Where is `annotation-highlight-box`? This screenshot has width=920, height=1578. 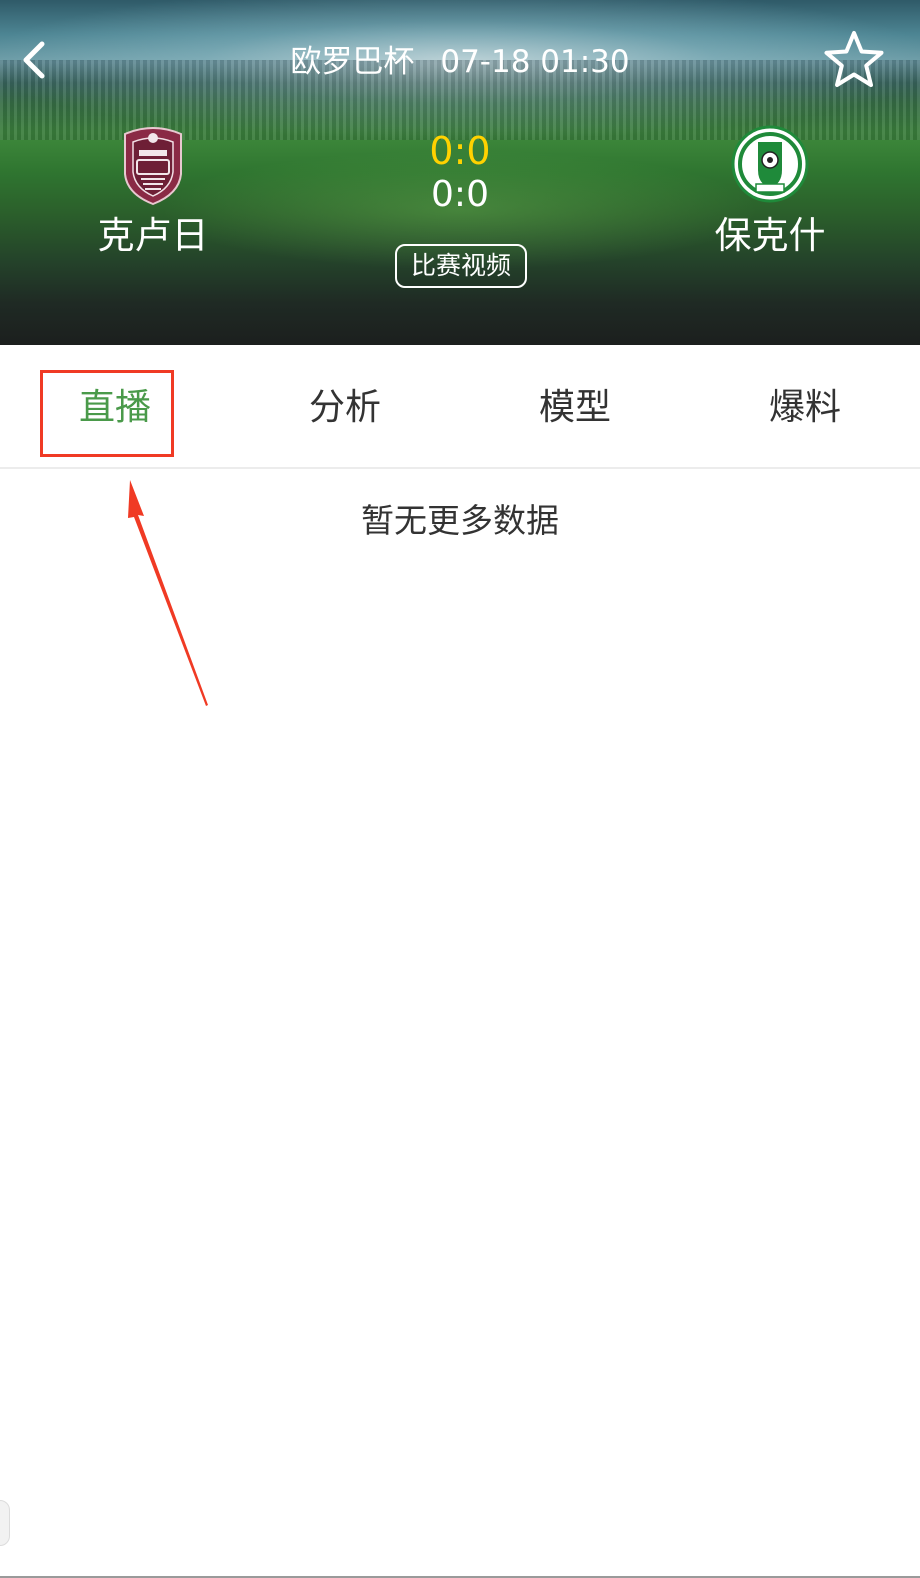 annotation-highlight-box is located at coordinates (107, 413).